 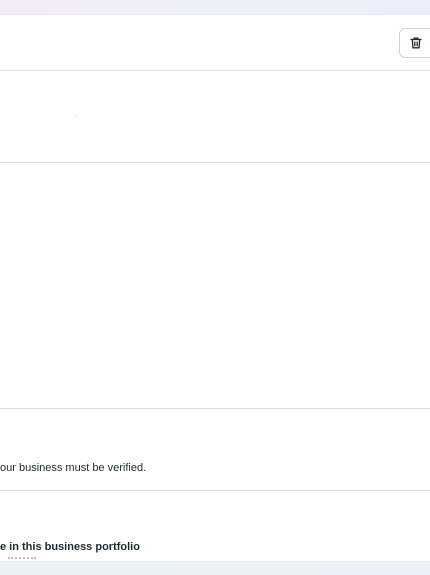 What do you see at coordinates (215, 526) in the screenshot?
I see `portfolio-section: e in this business portfolio` at bounding box center [215, 526].